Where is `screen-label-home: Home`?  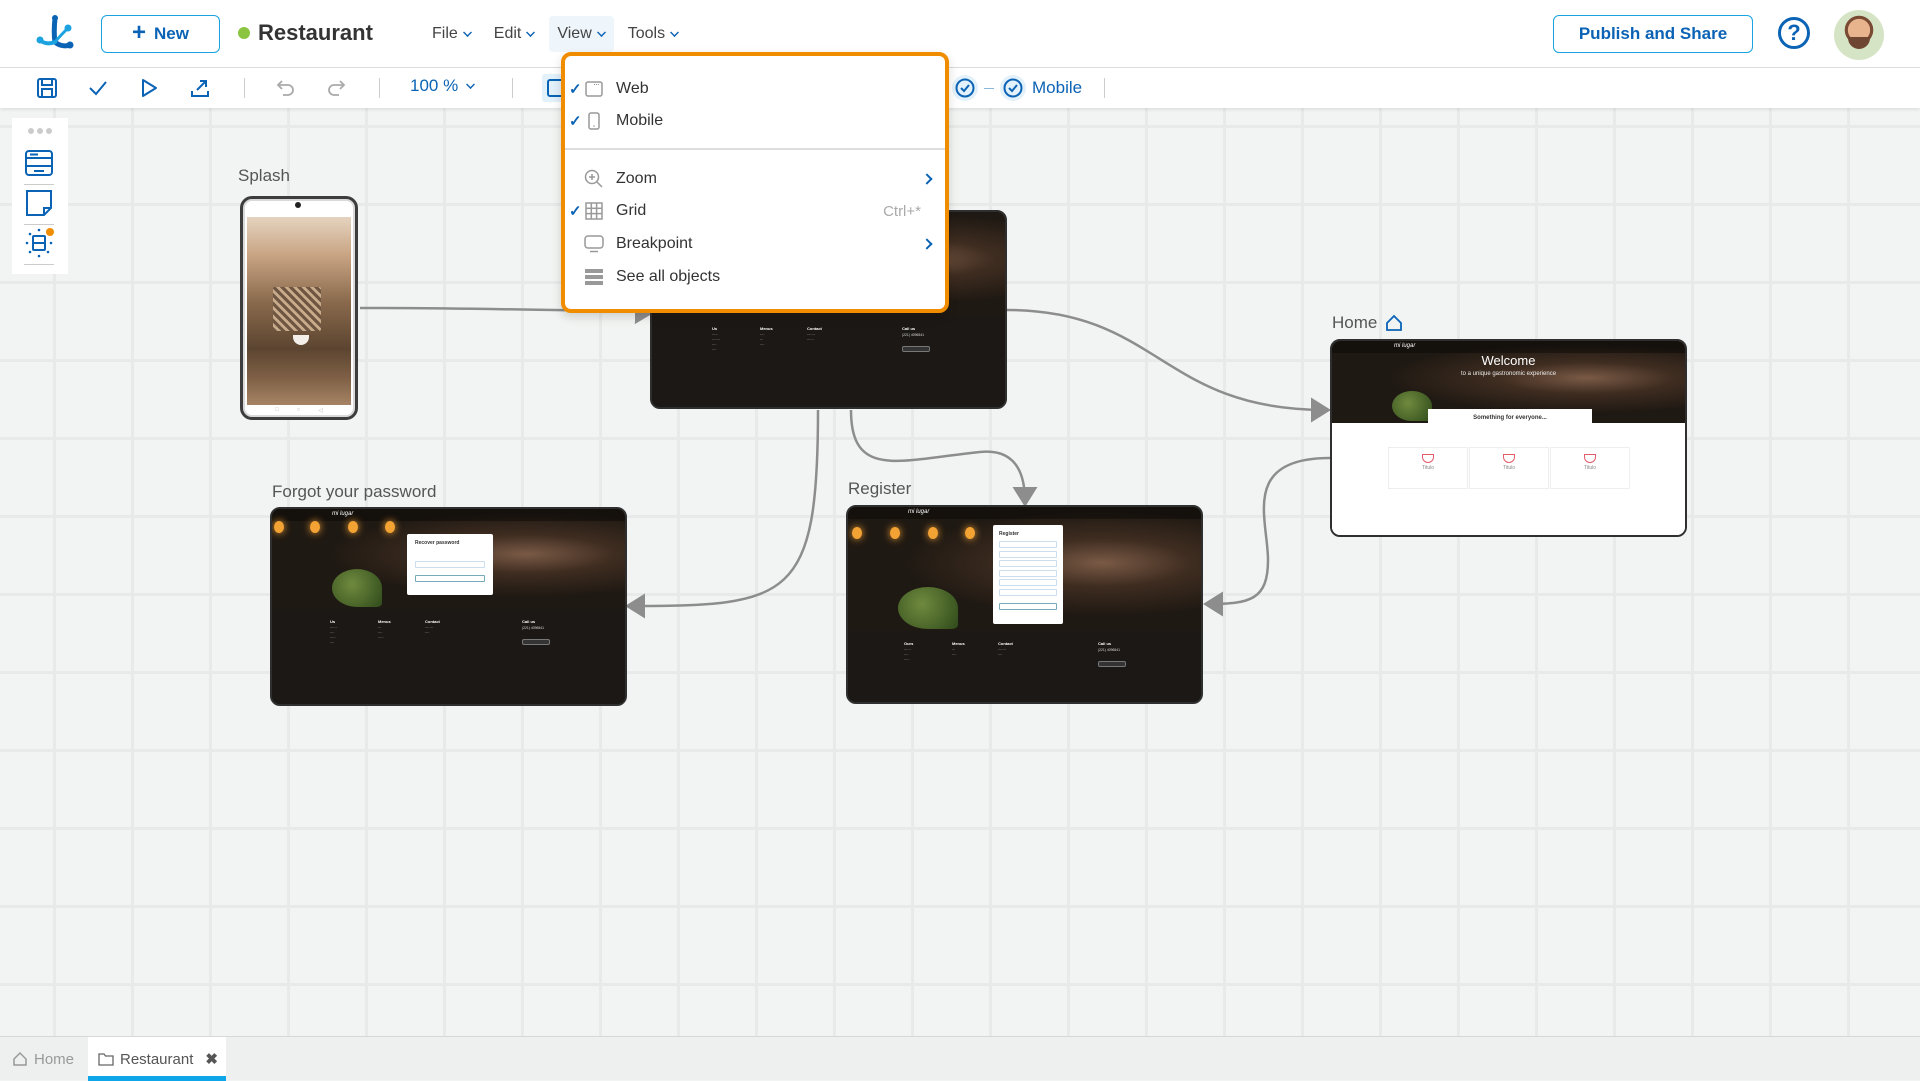 screen-label-home: Home is located at coordinates (1367, 323).